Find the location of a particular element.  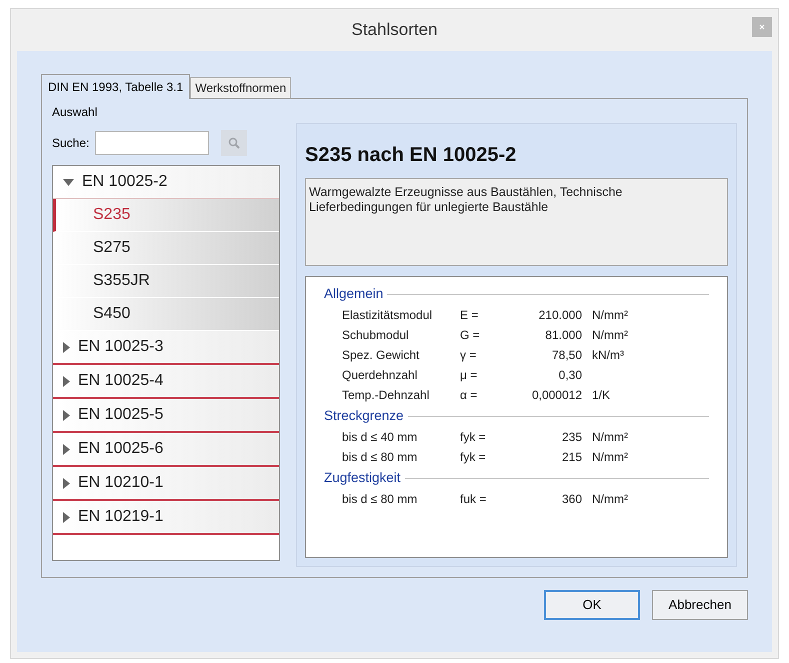

property-value: 235 is located at coordinates (571, 437).